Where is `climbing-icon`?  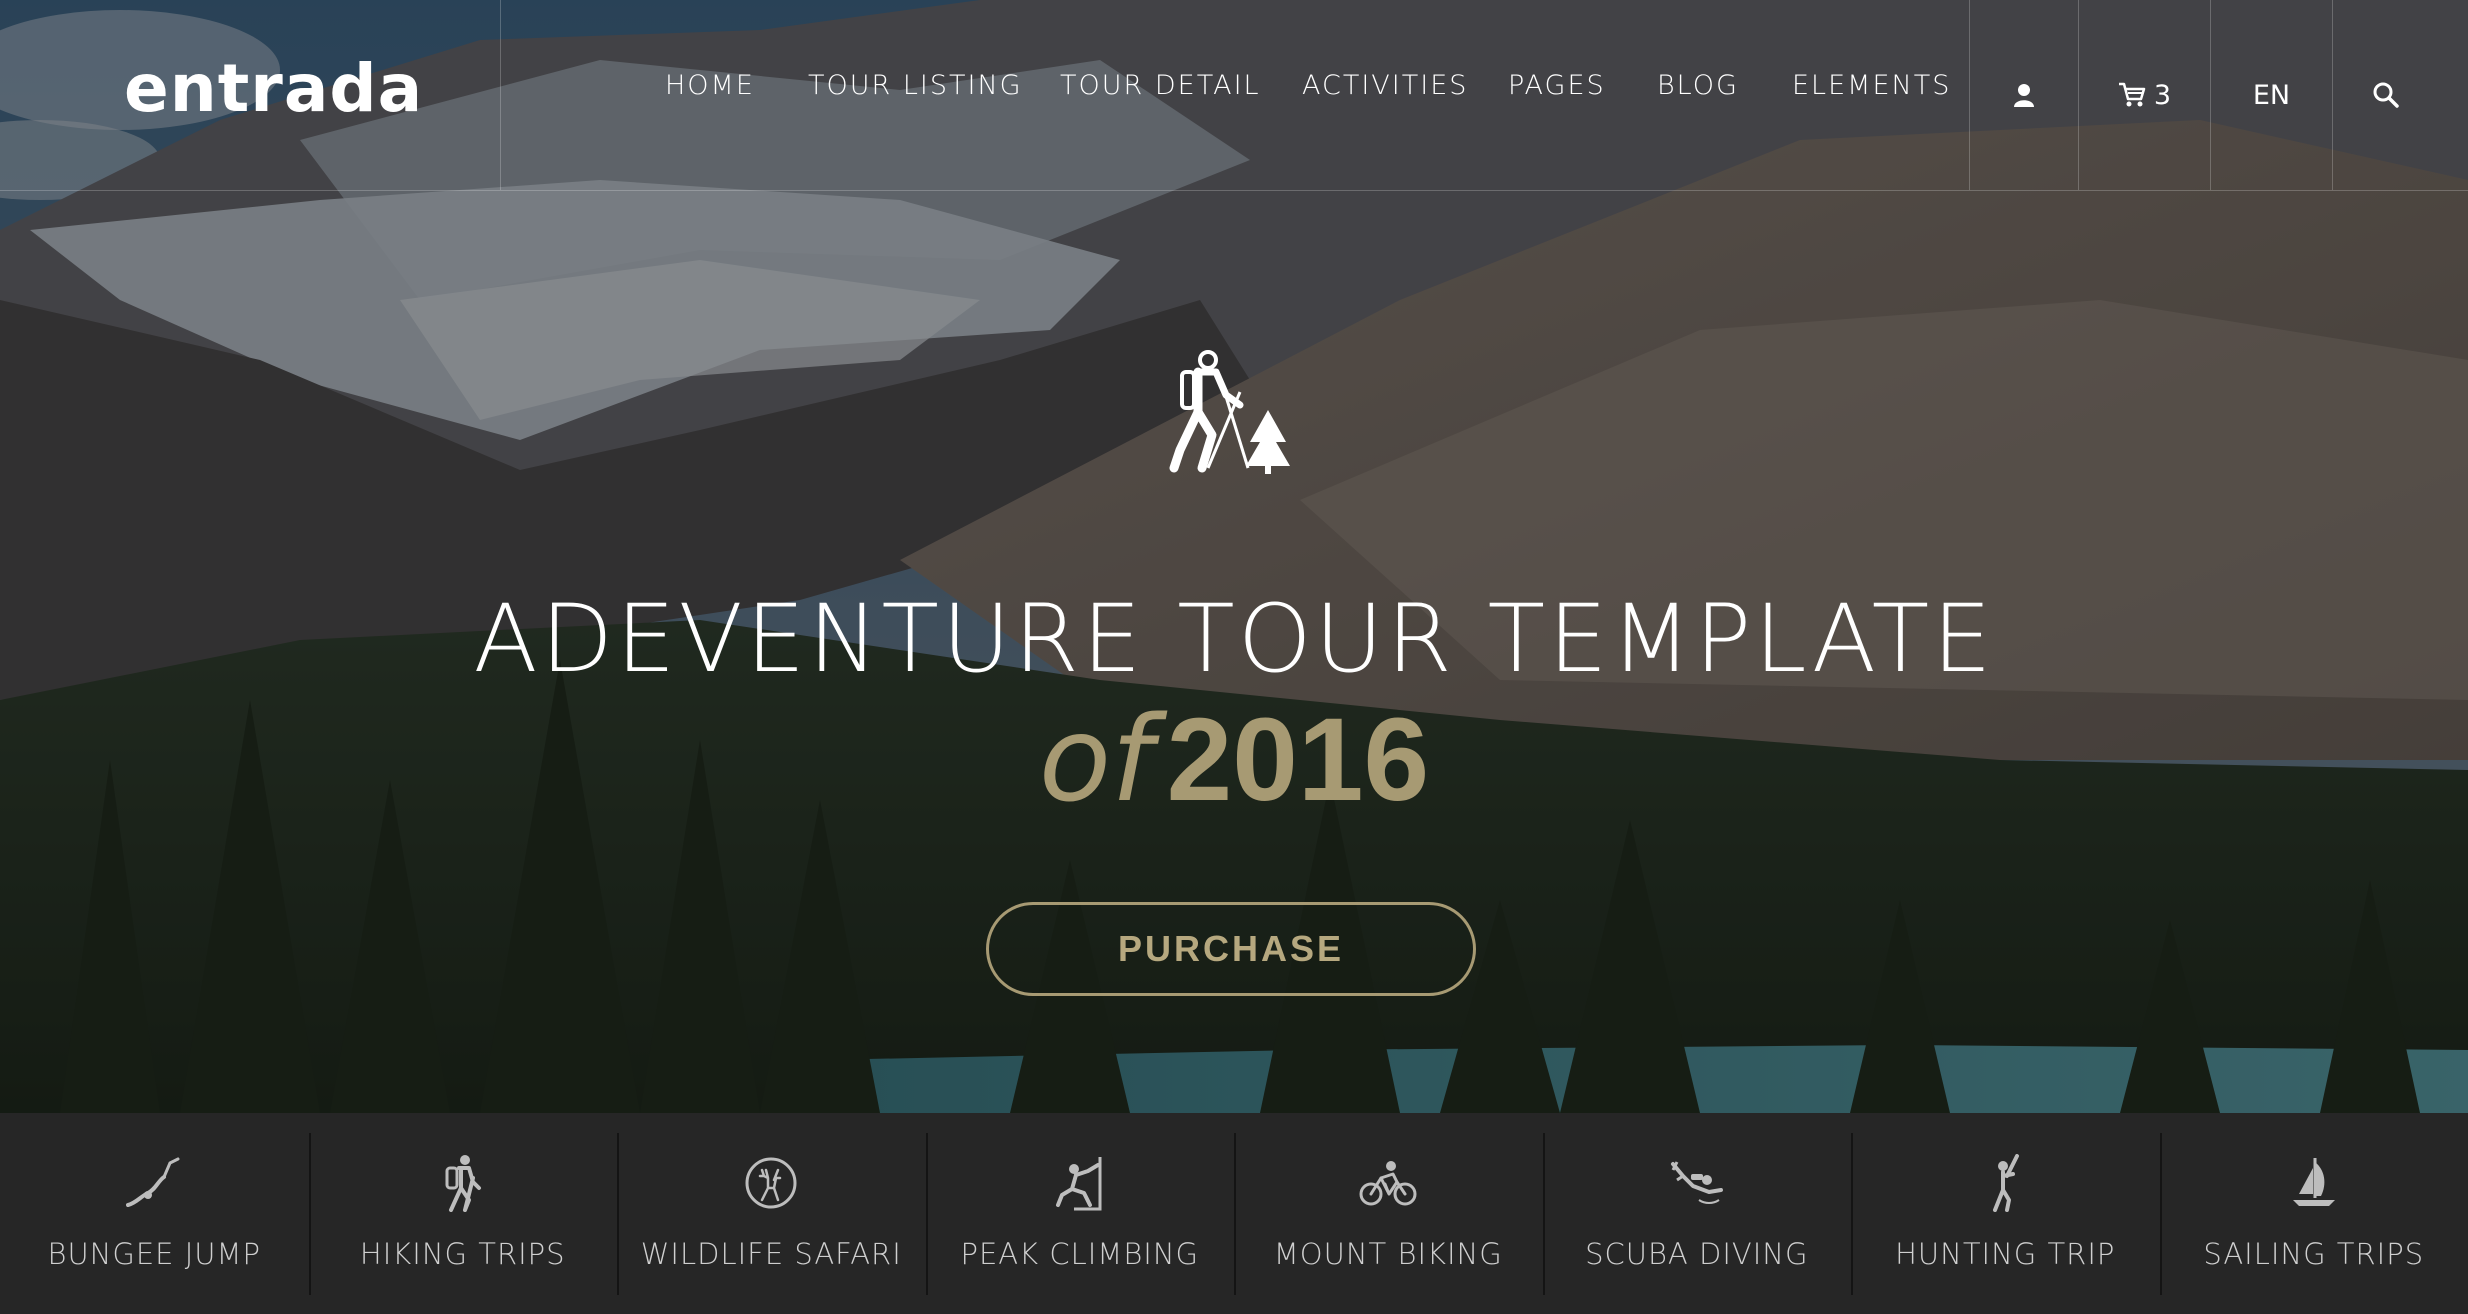 climbing-icon is located at coordinates (1080, 1183).